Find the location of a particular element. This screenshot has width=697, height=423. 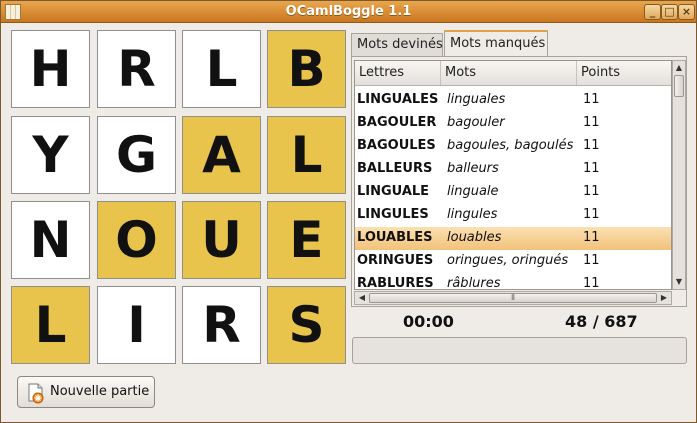

board-cell: E is located at coordinates (306, 240).